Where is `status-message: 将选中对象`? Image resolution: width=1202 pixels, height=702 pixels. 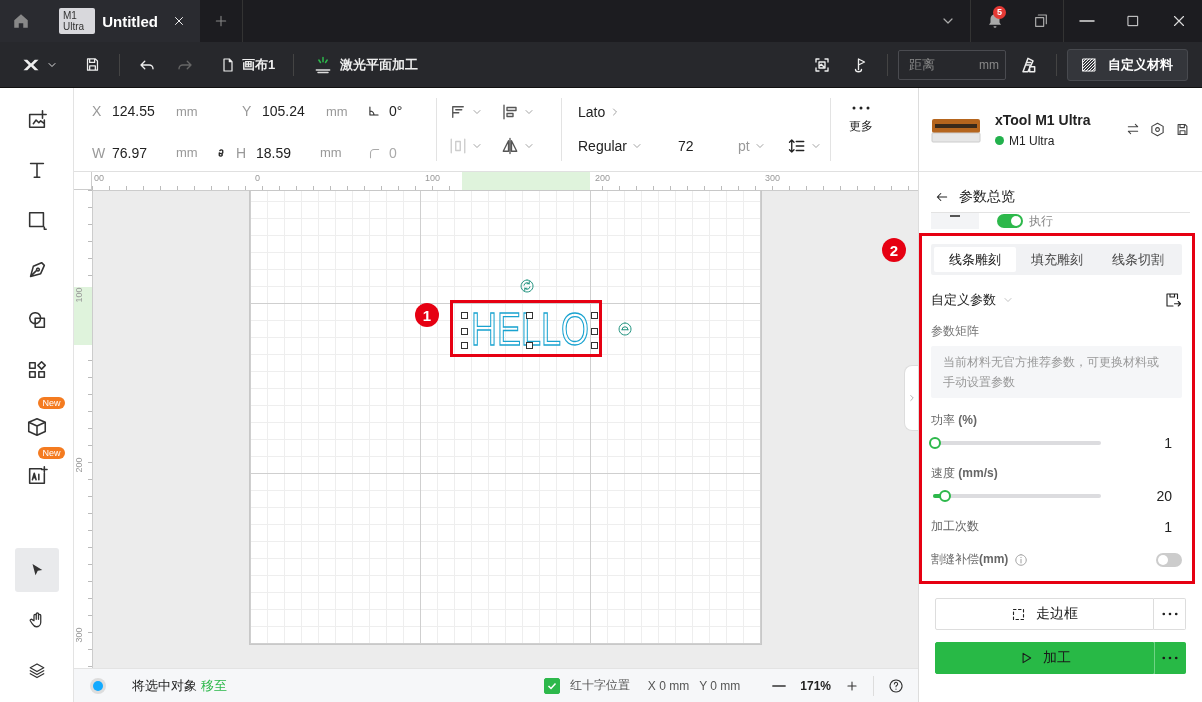
status-message: 将选中对象 is located at coordinates (164, 685).